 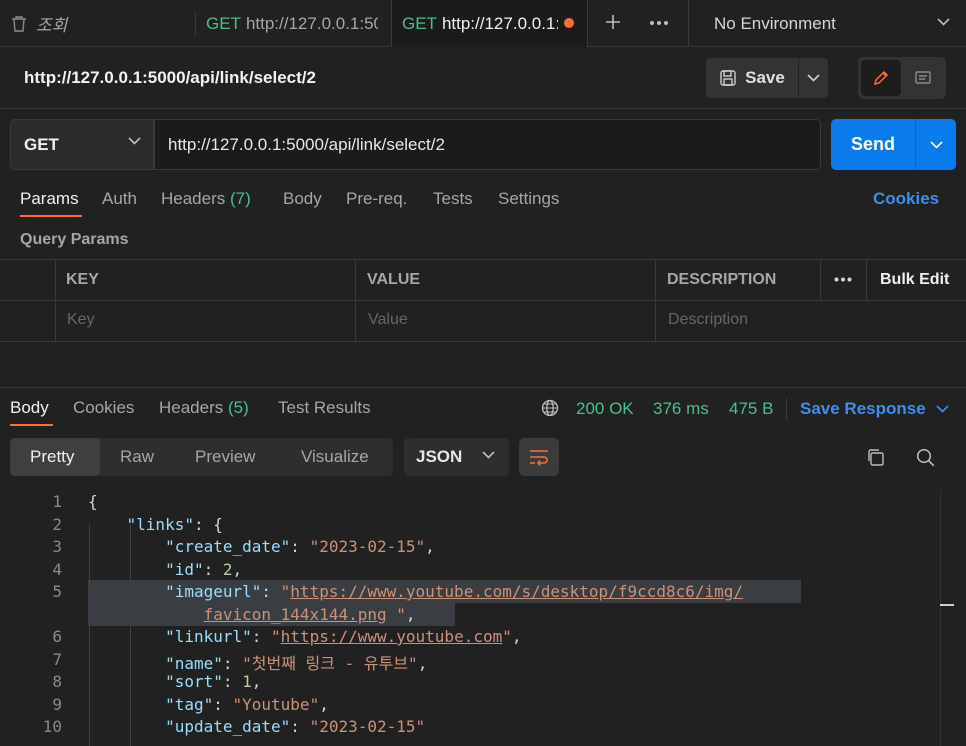 What do you see at coordinates (394, 279) in the screenshot?
I see `column-header-value: VALUE` at bounding box center [394, 279].